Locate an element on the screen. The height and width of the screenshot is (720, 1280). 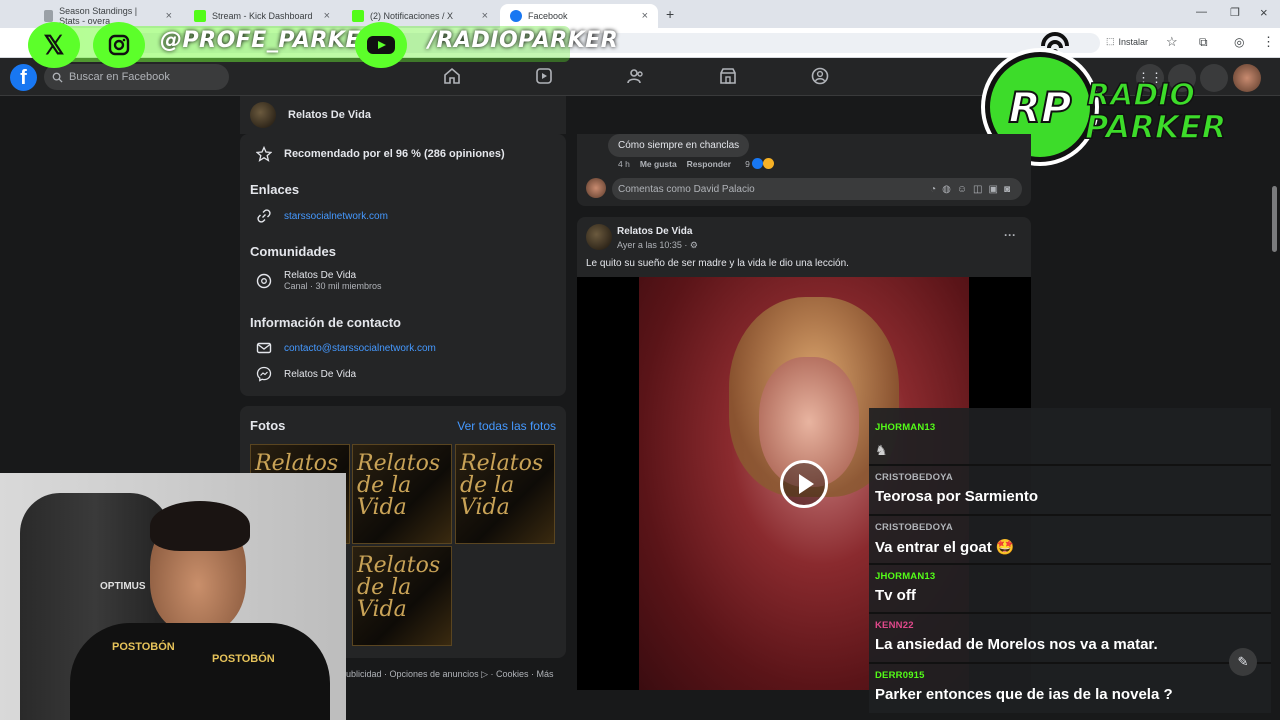
groups-nav-icon is located at coordinates (820, 76).